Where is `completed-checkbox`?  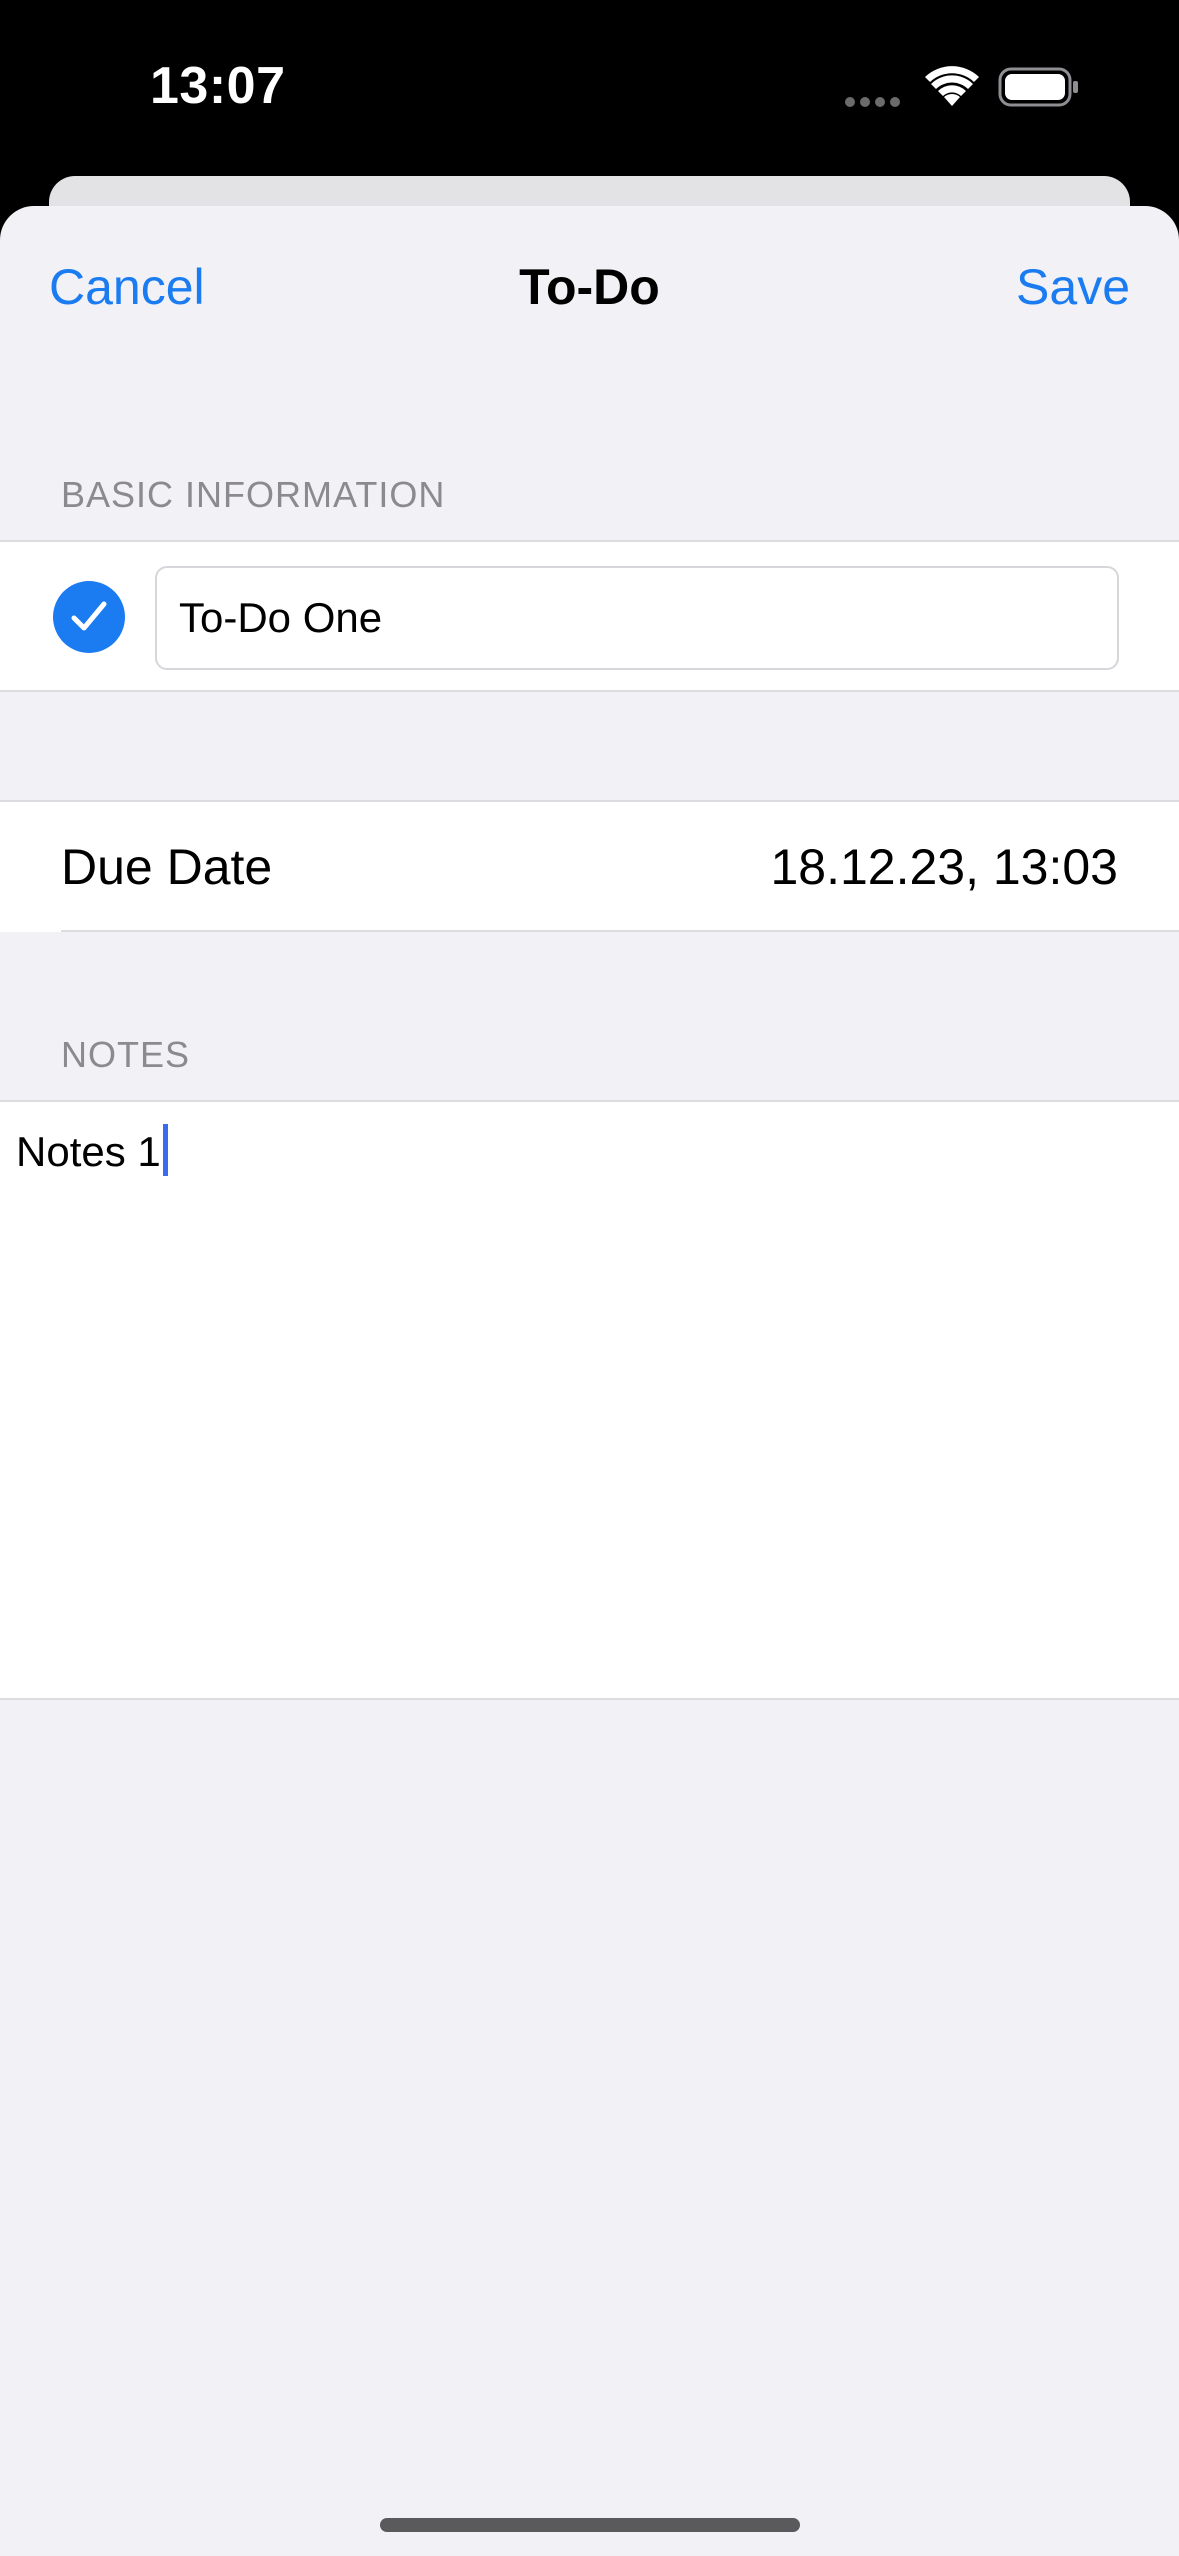 completed-checkbox is located at coordinates (89, 617).